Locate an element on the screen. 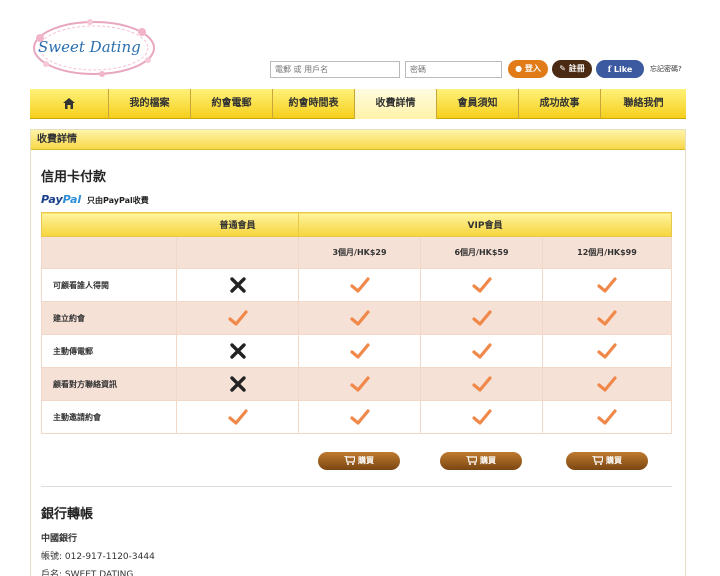  bank-transfer-heading: 銀行轉帳 is located at coordinates (67, 514).